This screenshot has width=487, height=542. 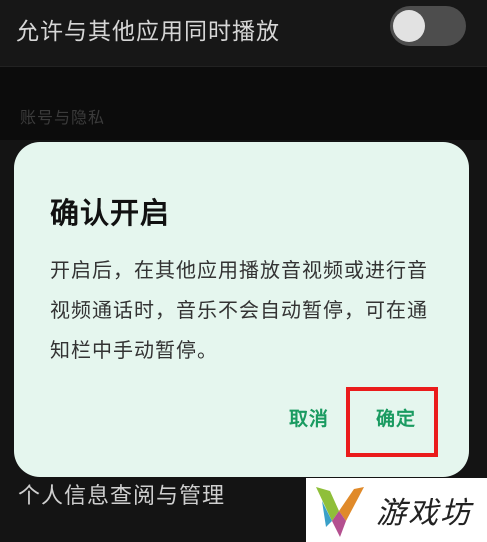 I want to click on play-with-other-apps-toggle, so click(x=428, y=26).